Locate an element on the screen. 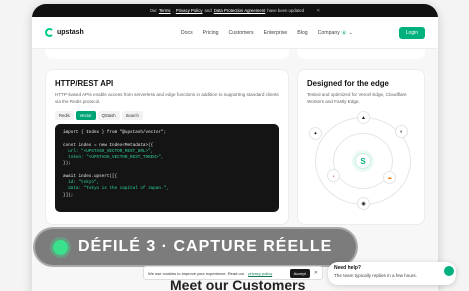 This screenshot has width=469, height=291. nav-link-pricing: Pricing is located at coordinates (211, 33).